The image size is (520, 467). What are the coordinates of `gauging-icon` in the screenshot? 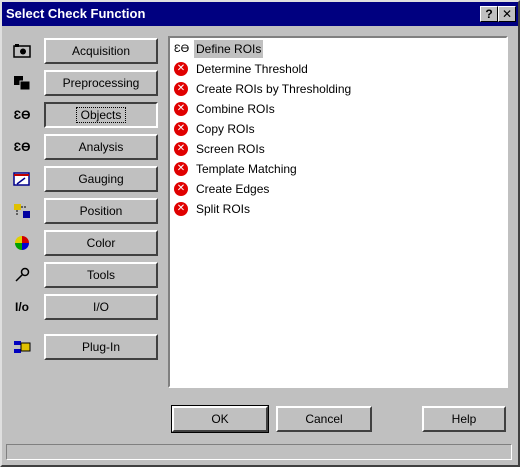 It's located at (22, 179).